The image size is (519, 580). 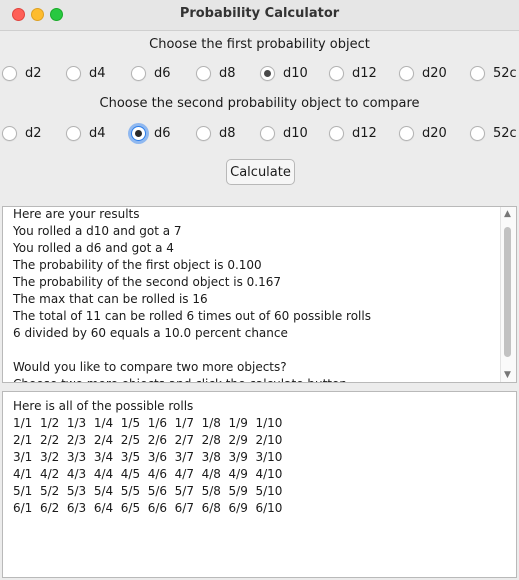 I want to click on scroll-up-arrow-icon: ▲, so click(x=507, y=214).